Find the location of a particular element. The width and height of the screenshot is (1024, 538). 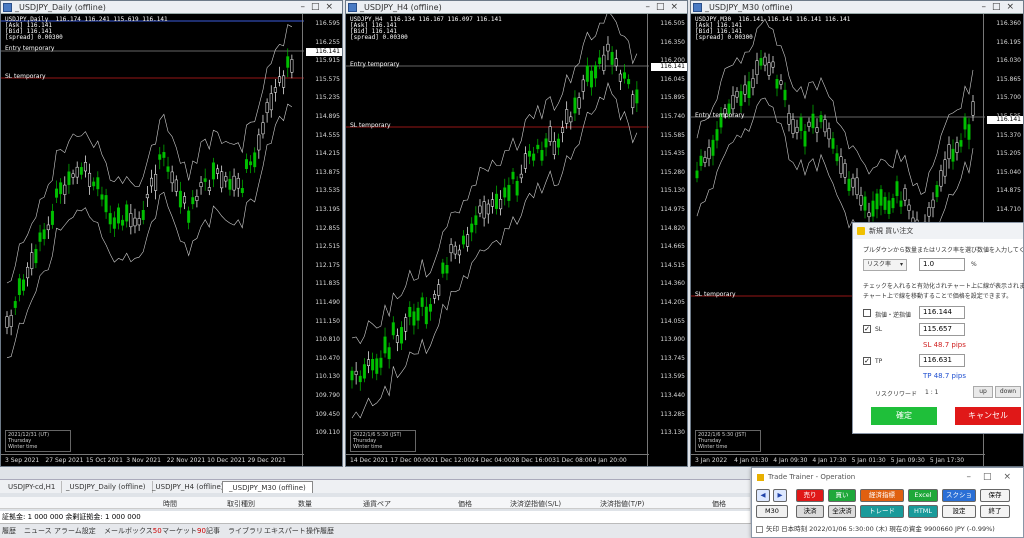

tp-checkbox: ✓ is located at coordinates (867, 361).